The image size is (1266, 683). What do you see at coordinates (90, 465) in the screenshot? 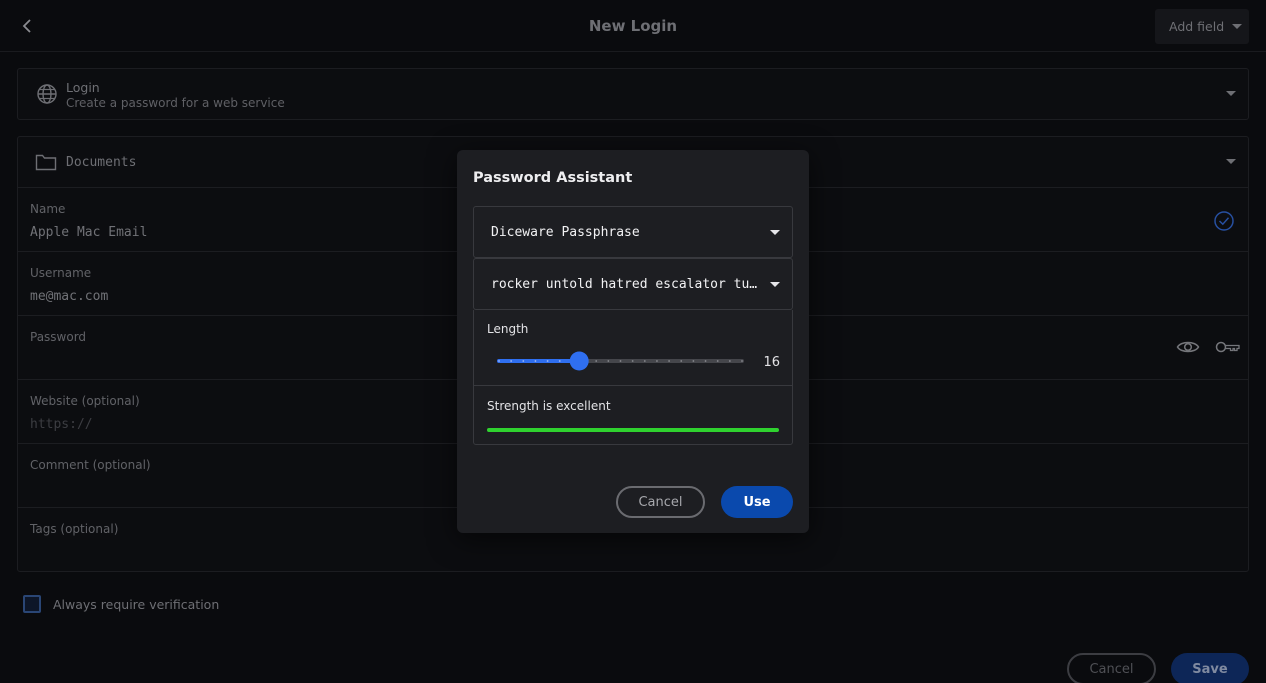
I see `comment-label: Comment (optional)` at bounding box center [90, 465].